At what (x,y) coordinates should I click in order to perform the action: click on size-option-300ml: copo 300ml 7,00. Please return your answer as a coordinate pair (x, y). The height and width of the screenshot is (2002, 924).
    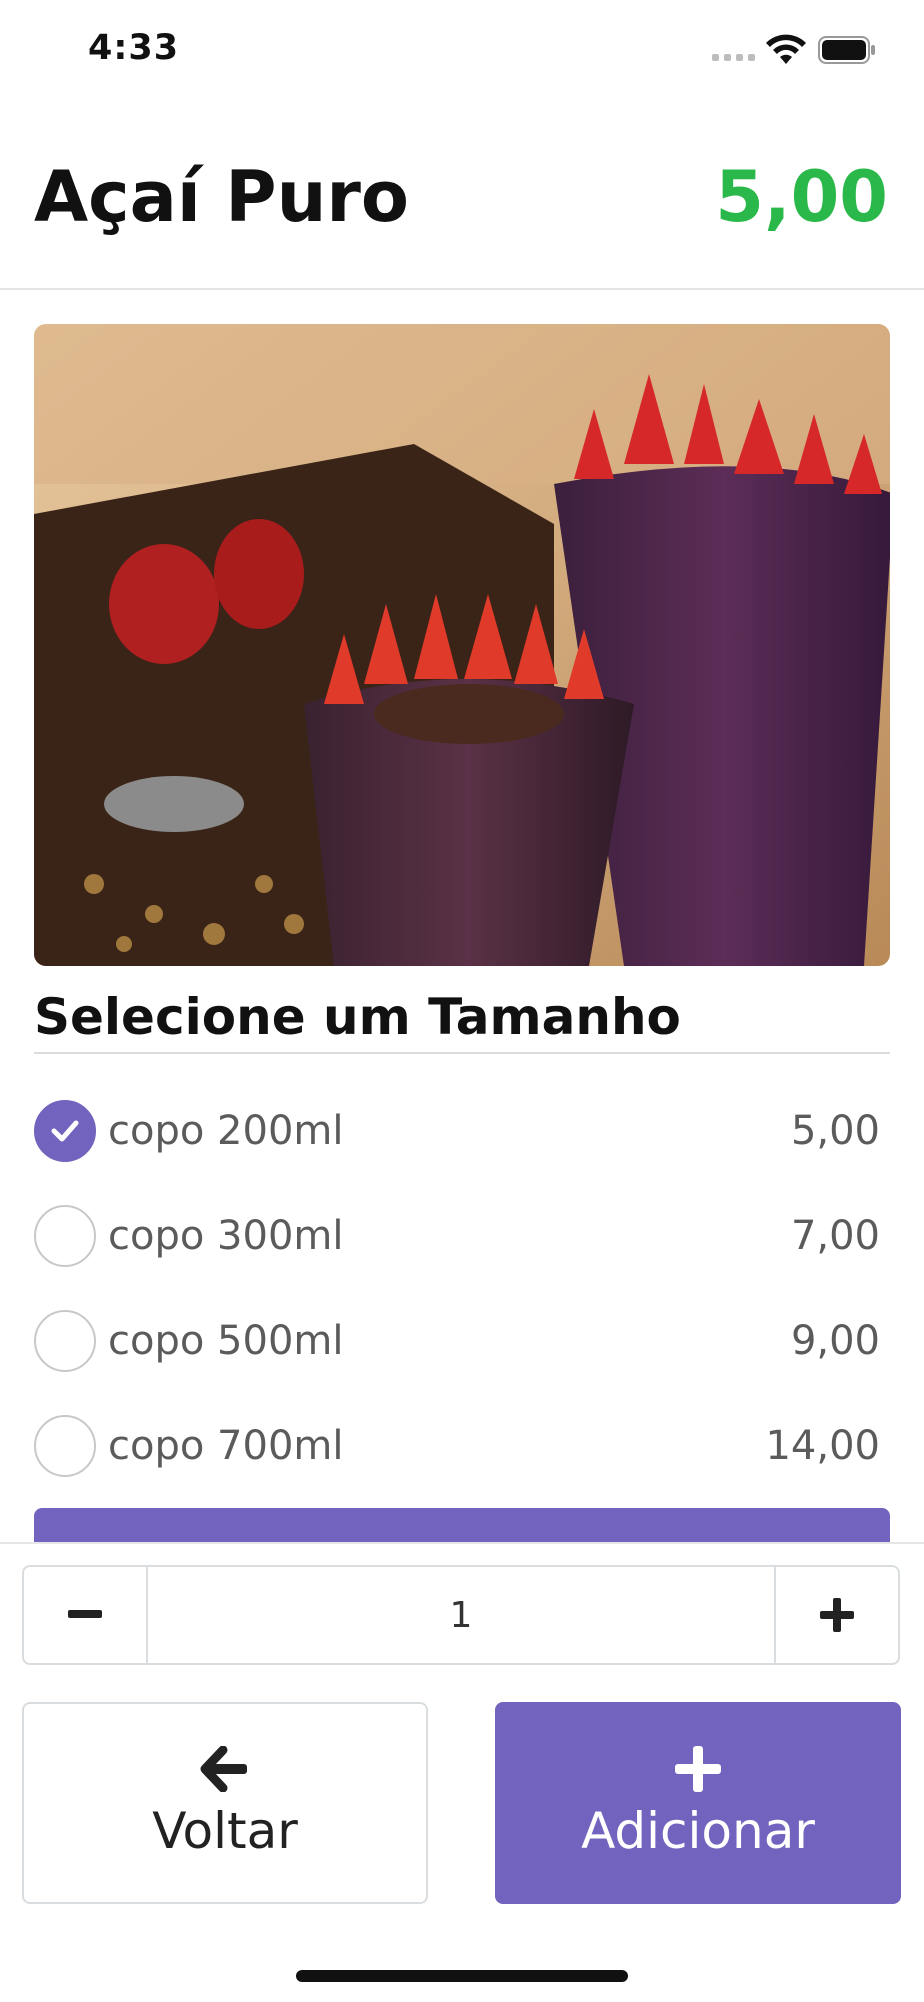
    Looking at the image, I should click on (462, 1235).